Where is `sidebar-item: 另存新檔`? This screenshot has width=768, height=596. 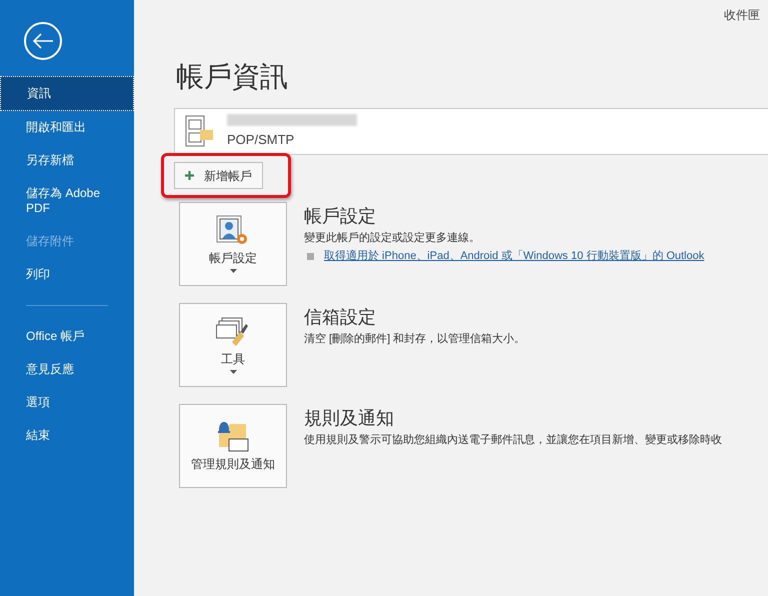
sidebar-item: 另存新檔 is located at coordinates (67, 160).